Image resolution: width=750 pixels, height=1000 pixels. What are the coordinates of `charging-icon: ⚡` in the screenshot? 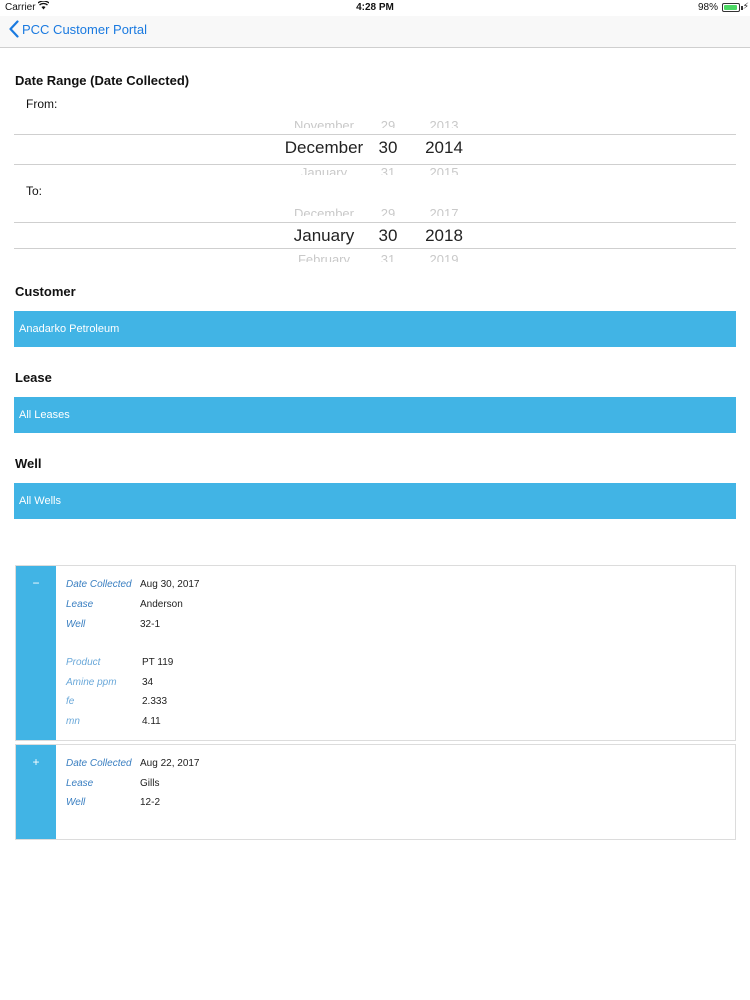 It's located at (745, 6).